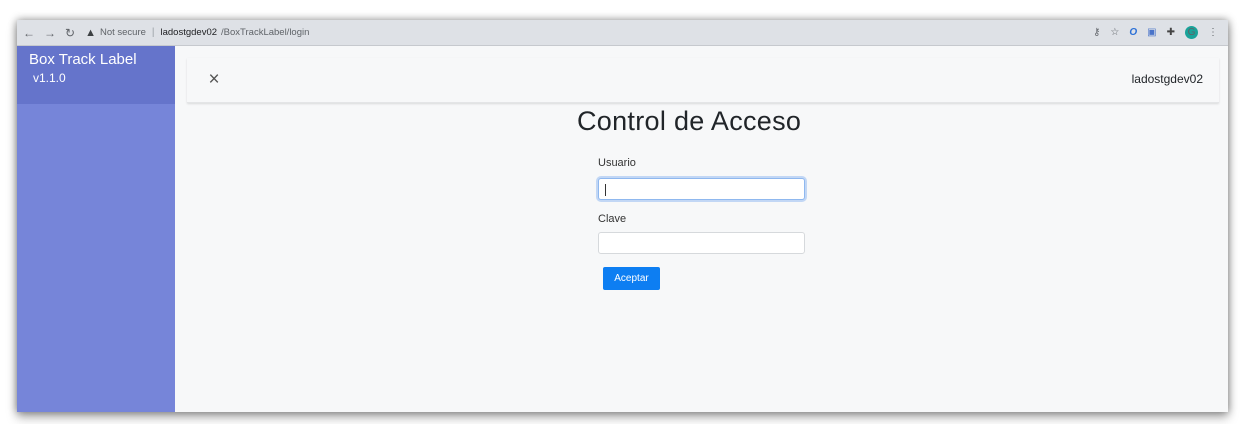 Image resolution: width=1243 pixels, height=424 pixels. What do you see at coordinates (265, 32) in the screenshot?
I see `url-path: /BoxTrackLabel/login` at bounding box center [265, 32].